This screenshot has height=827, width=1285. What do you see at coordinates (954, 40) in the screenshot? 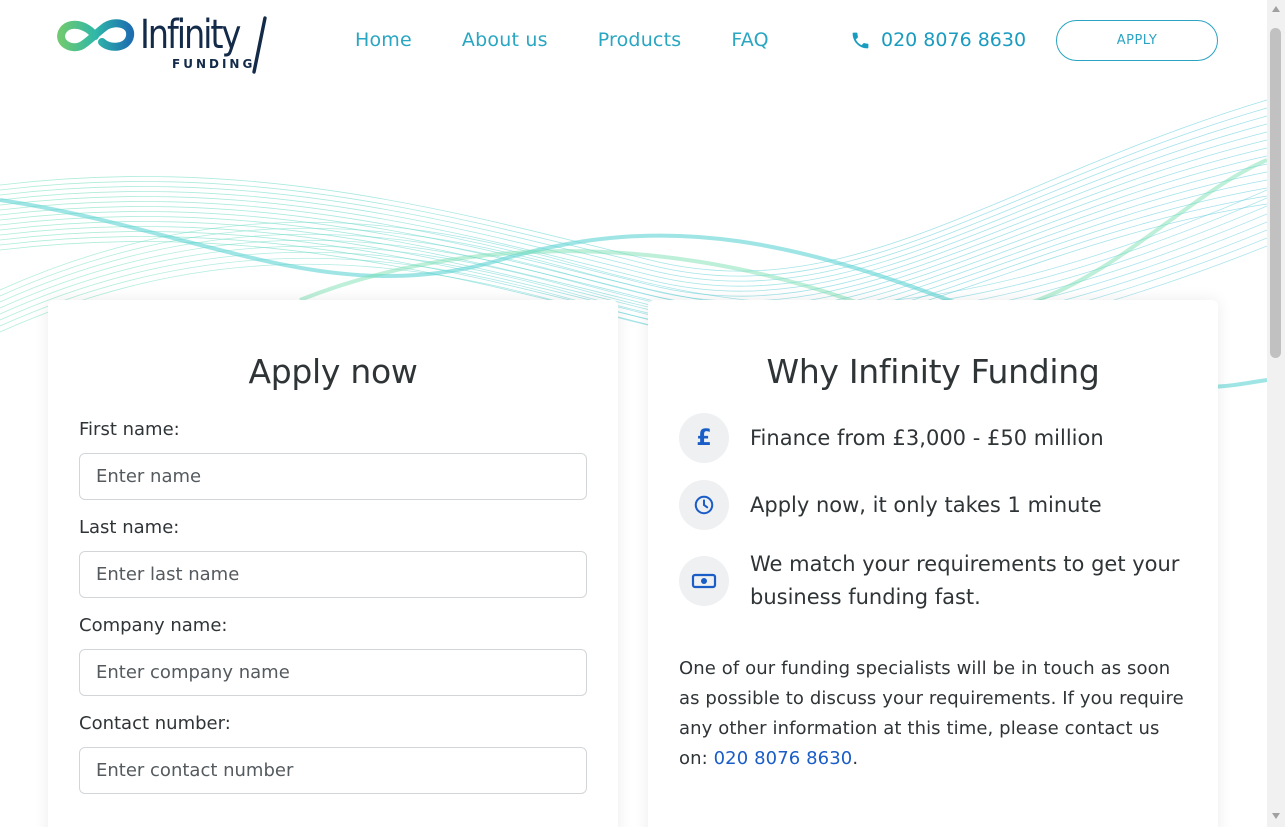
I see `header-phone-number: 020 8076 8630` at bounding box center [954, 40].